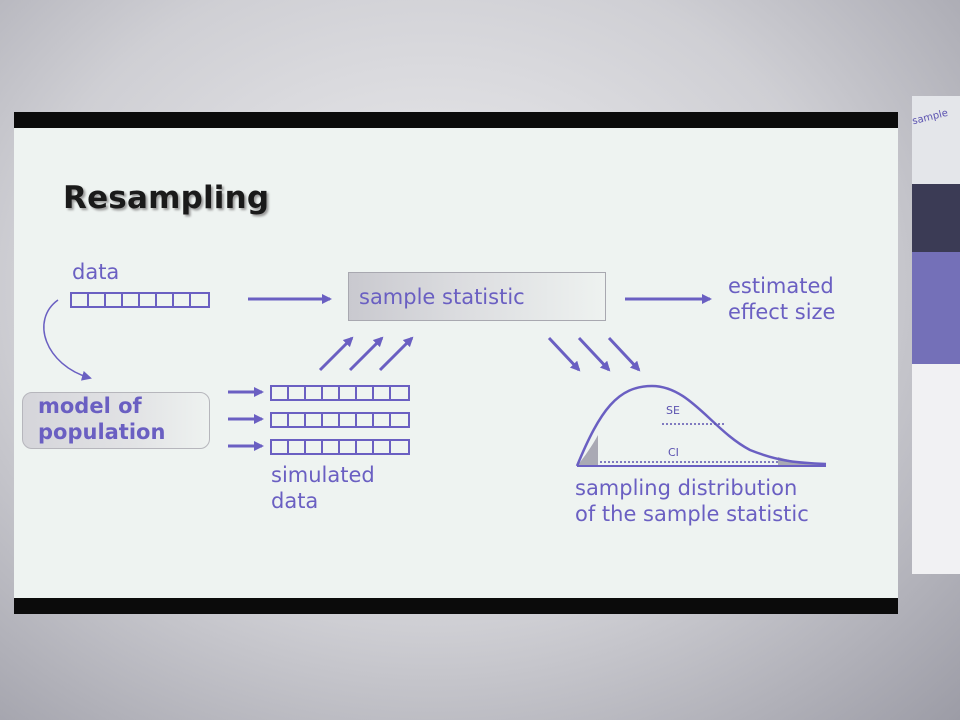 The width and height of the screenshot is (960, 720). What do you see at coordinates (67, 340) in the screenshot?
I see `curved-arrow-data-to-model` at bounding box center [67, 340].